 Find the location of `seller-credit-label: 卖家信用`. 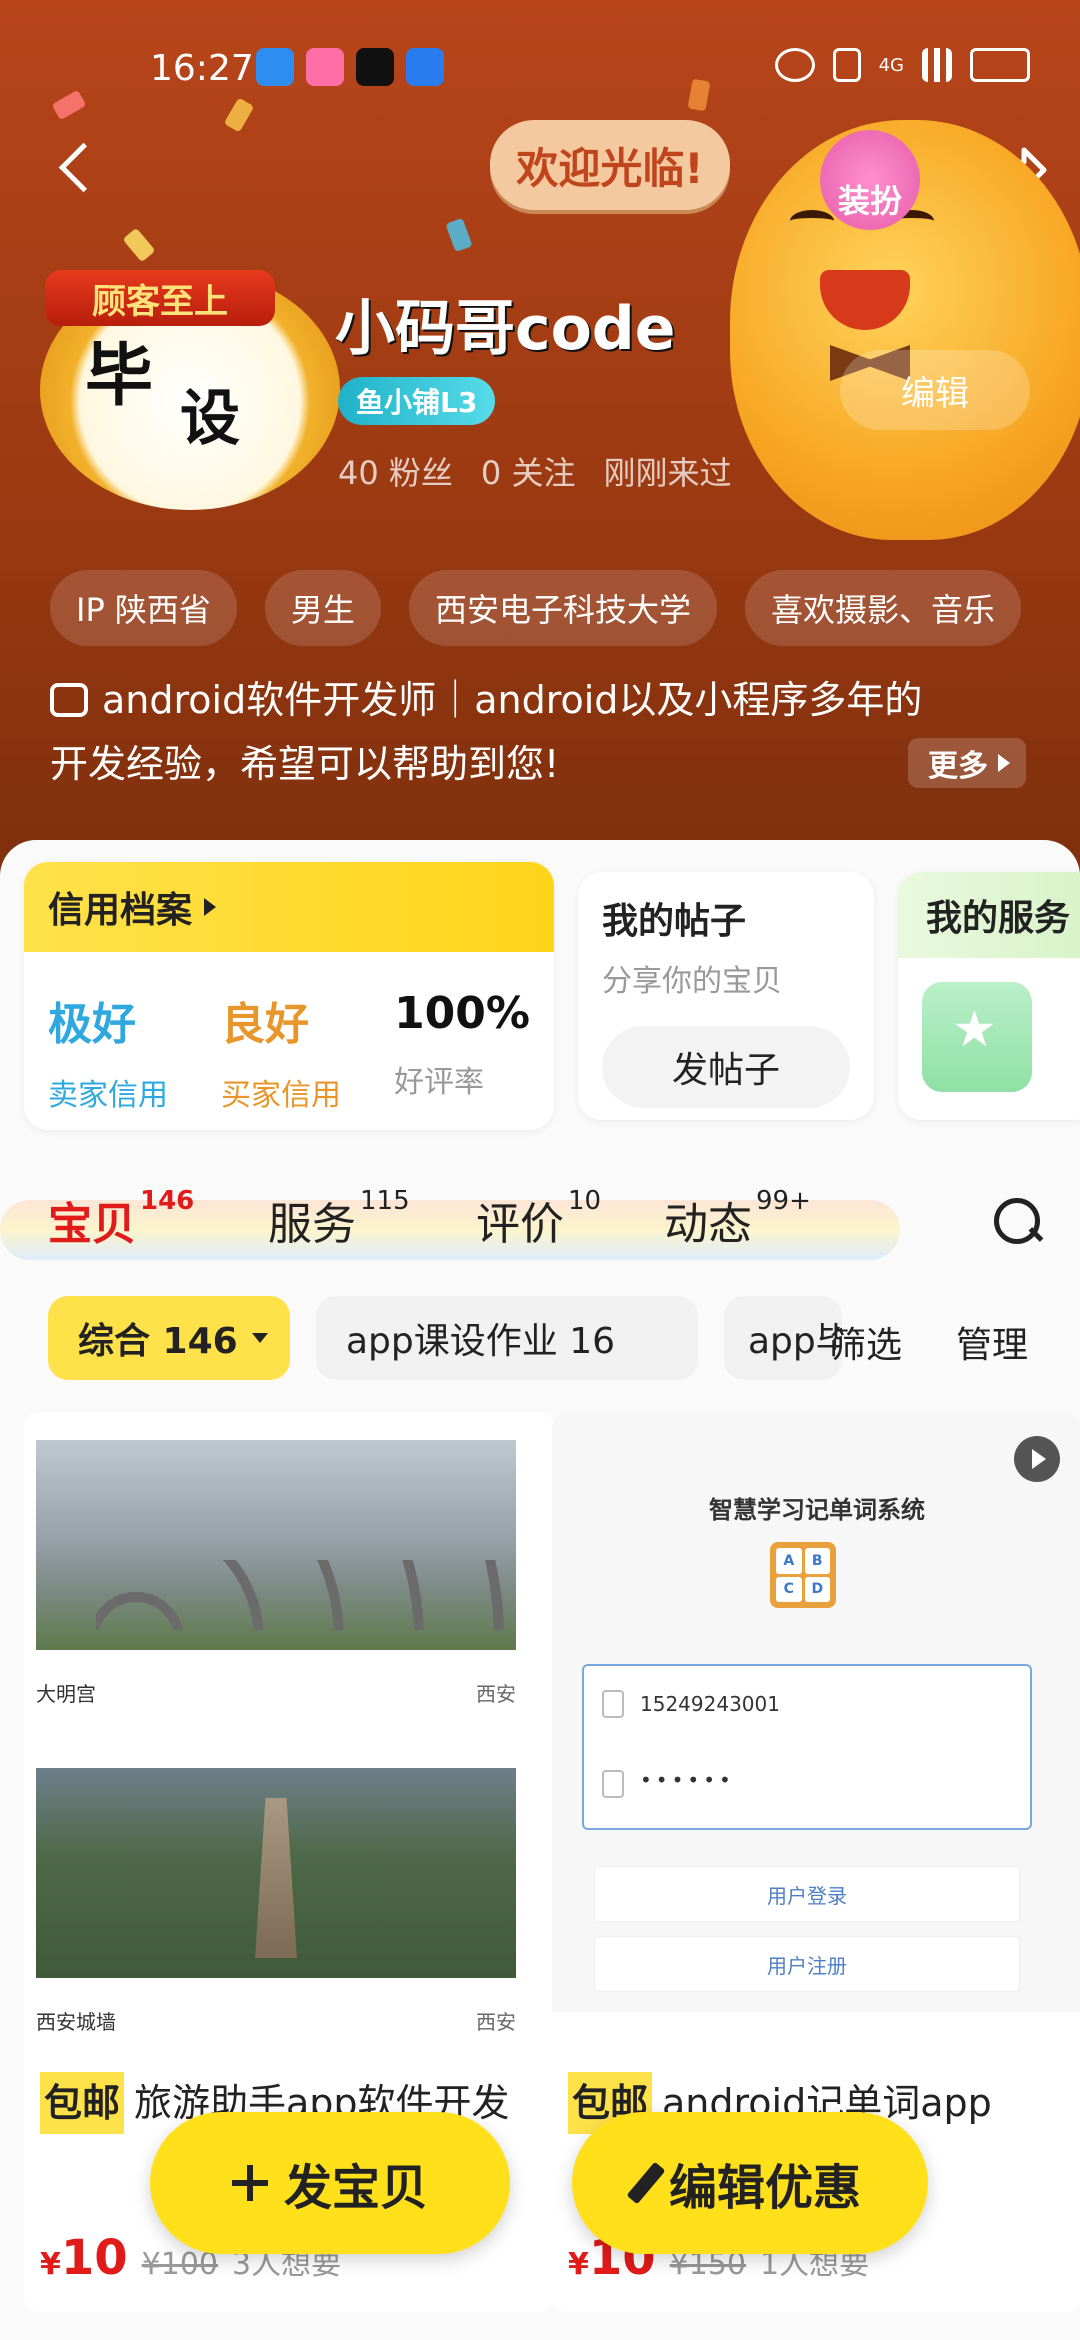

seller-credit-label: 卖家信用 is located at coordinates (108, 1095).